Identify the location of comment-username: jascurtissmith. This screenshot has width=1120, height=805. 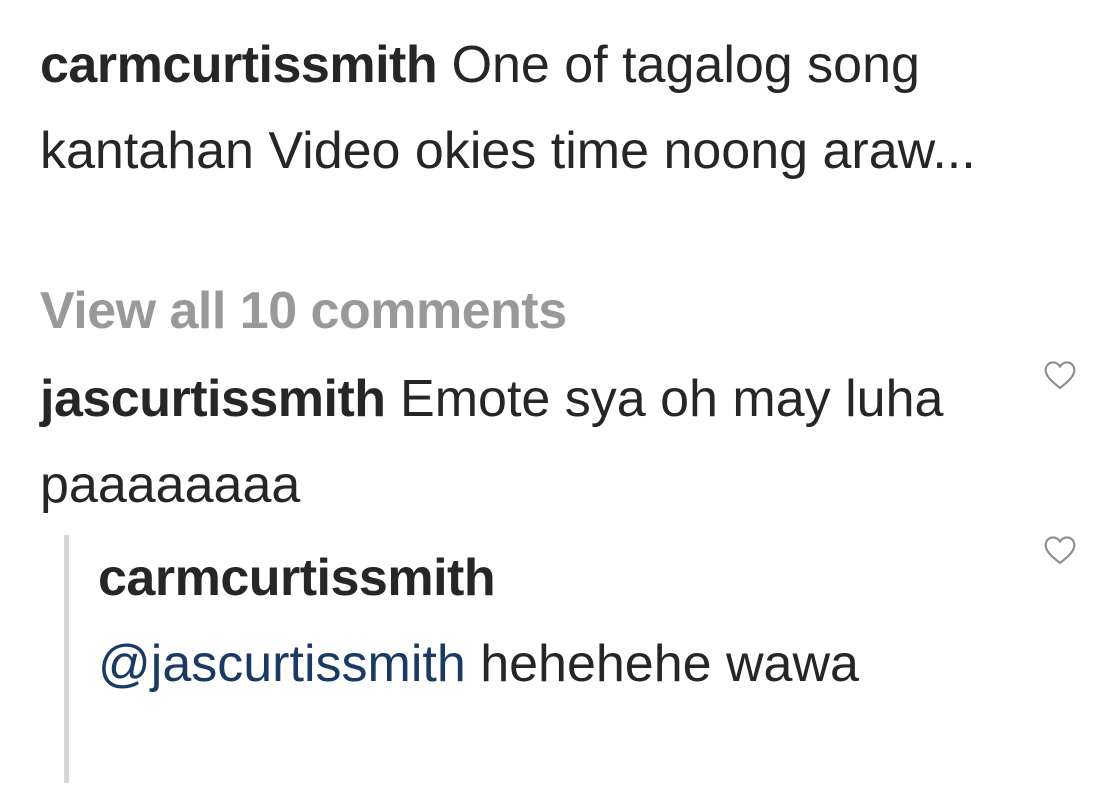
(213, 399).